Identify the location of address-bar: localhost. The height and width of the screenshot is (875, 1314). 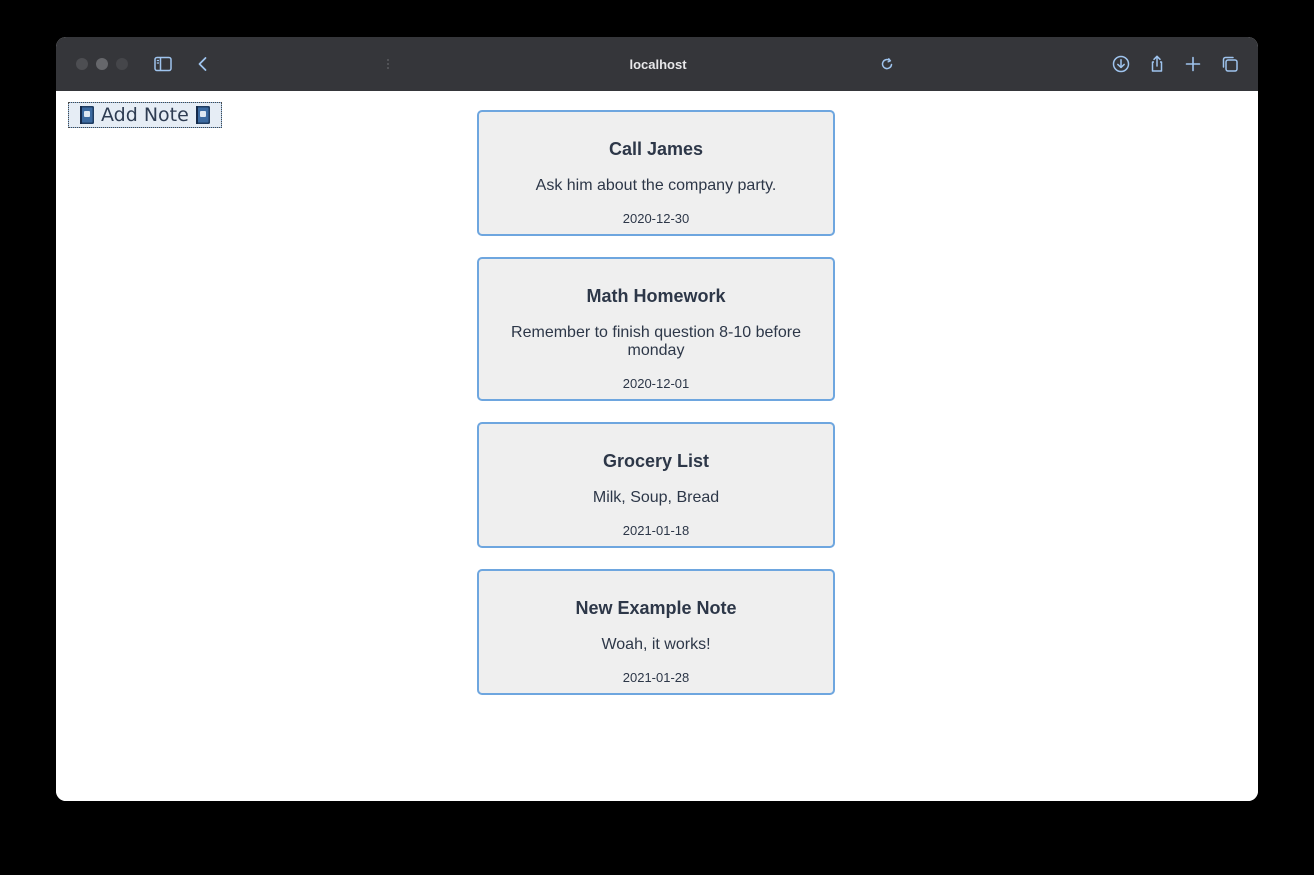
(658, 64).